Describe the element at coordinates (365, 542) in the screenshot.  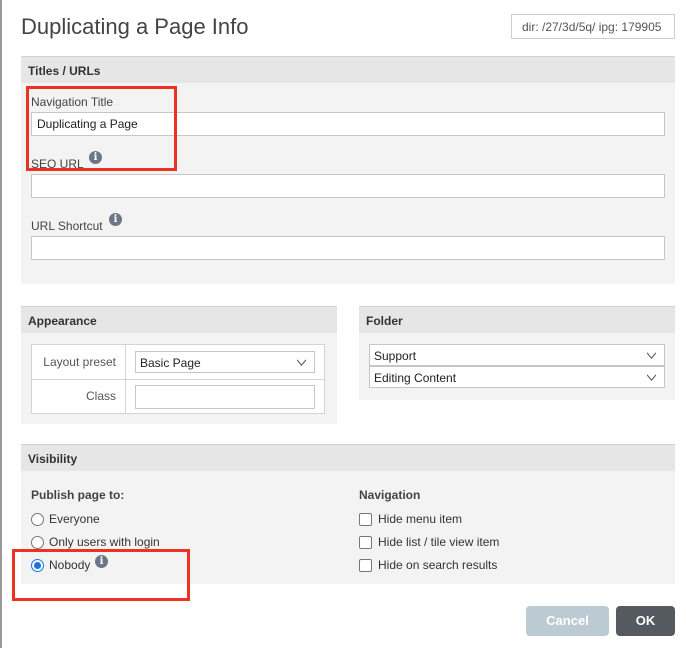
I see `checkbox-hide-list` at that location.